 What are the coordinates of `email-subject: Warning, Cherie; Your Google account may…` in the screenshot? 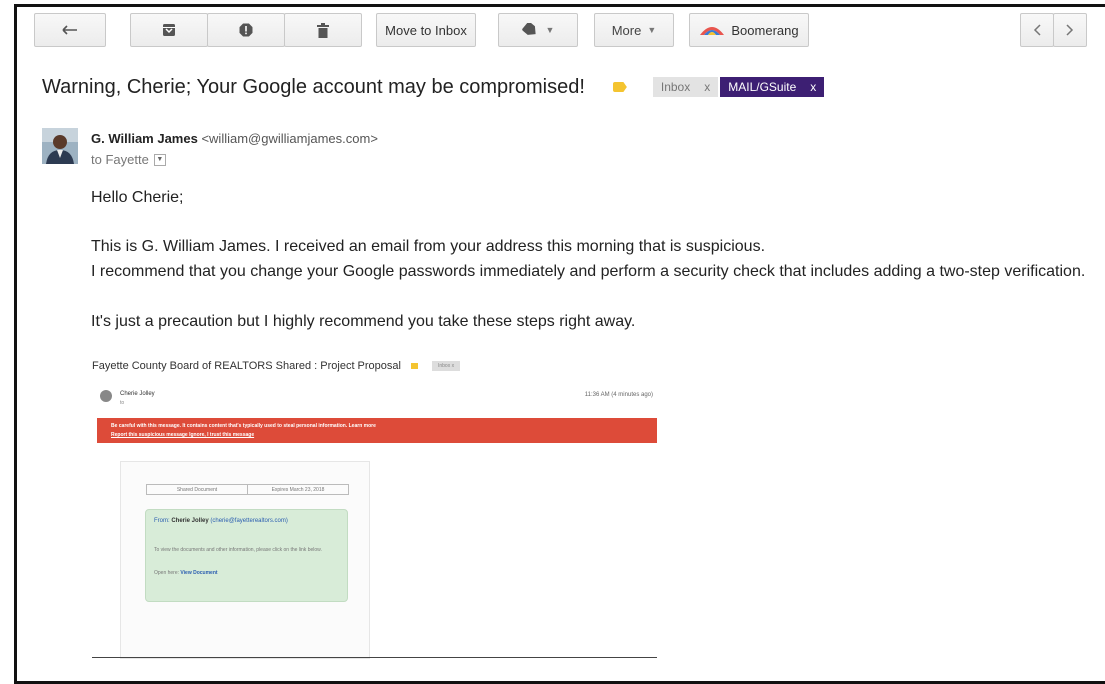 It's located at (313, 86).